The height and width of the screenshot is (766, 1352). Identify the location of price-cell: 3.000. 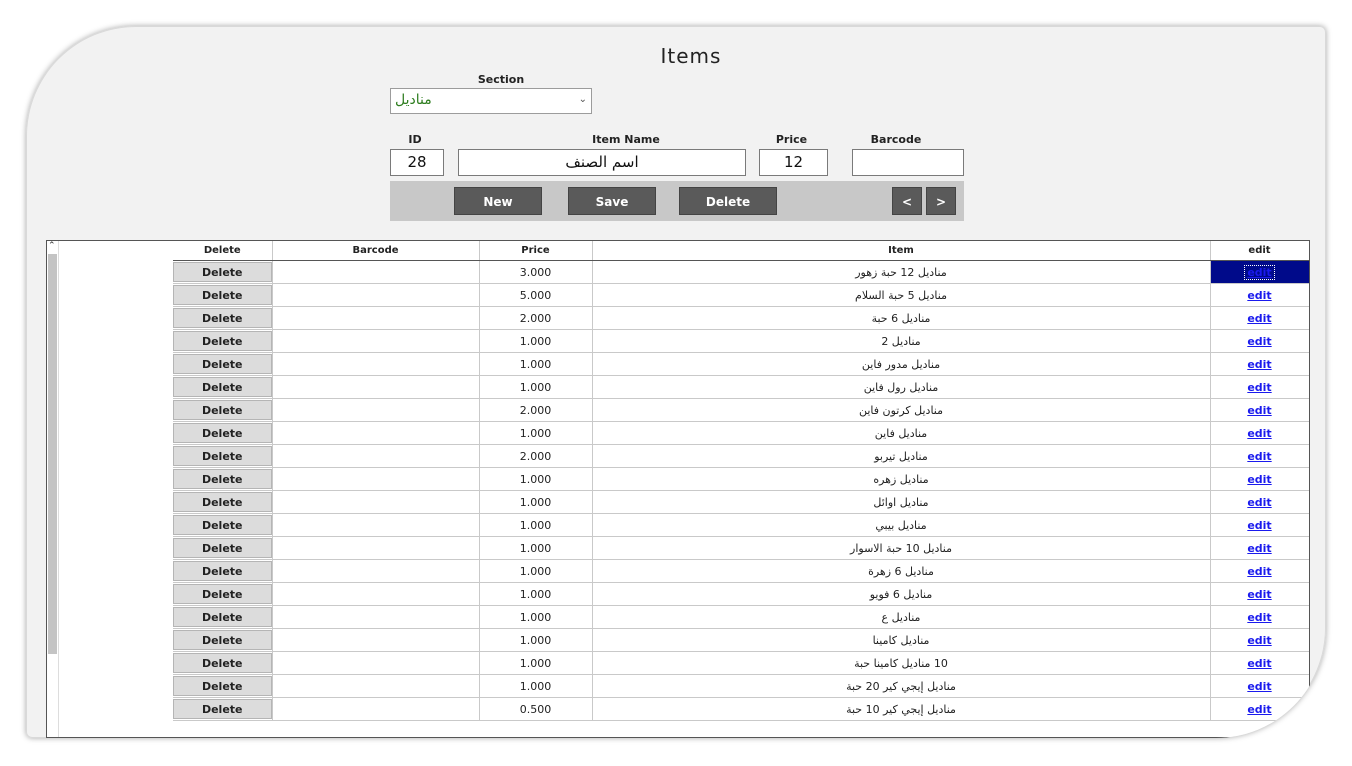
(536, 272).